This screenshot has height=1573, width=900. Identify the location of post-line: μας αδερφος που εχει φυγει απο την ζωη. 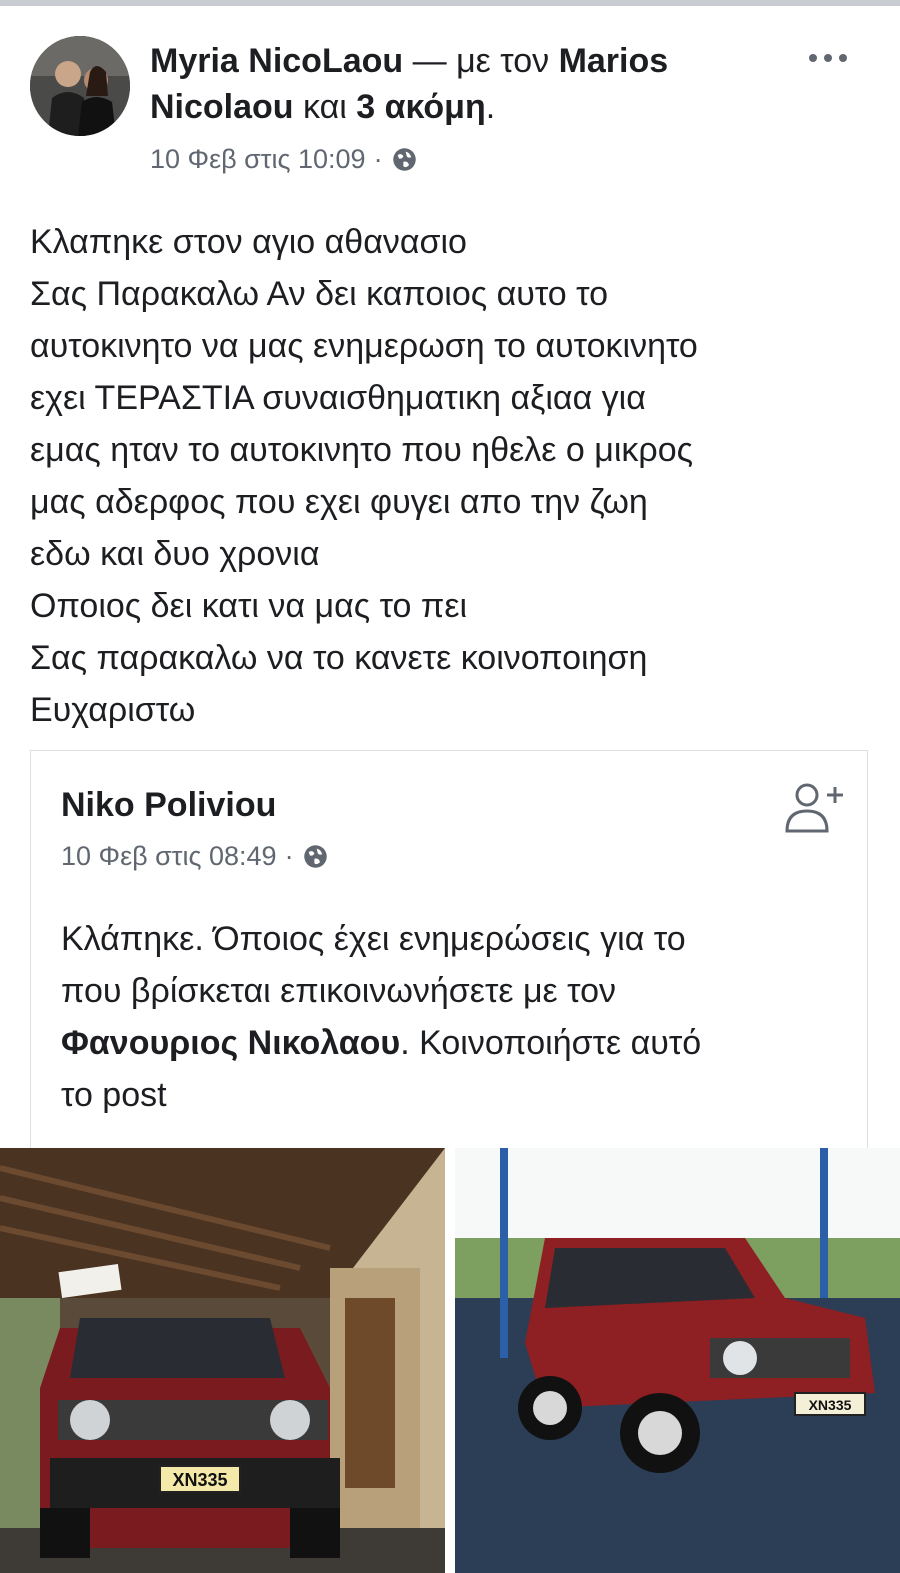
(339, 502).